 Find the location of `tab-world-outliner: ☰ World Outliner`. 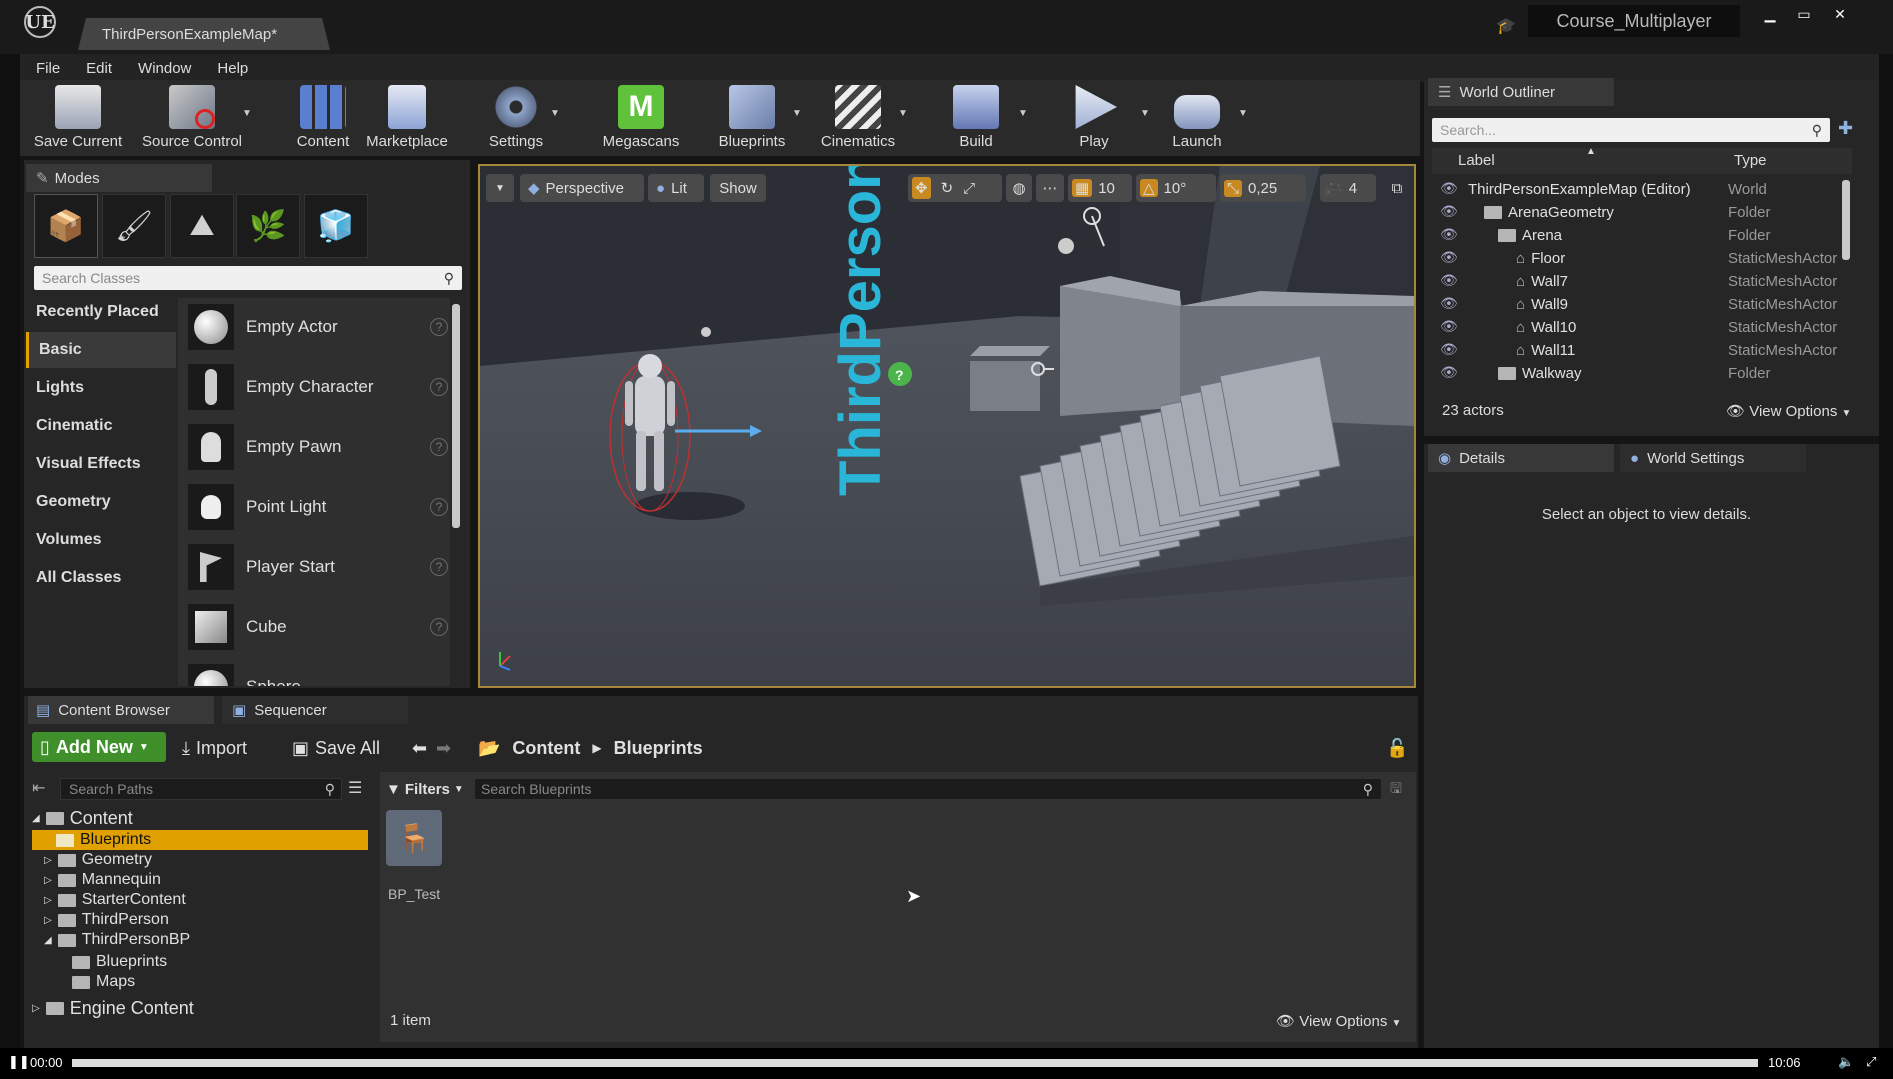

tab-world-outliner: ☰ World Outliner is located at coordinates (1521, 92).